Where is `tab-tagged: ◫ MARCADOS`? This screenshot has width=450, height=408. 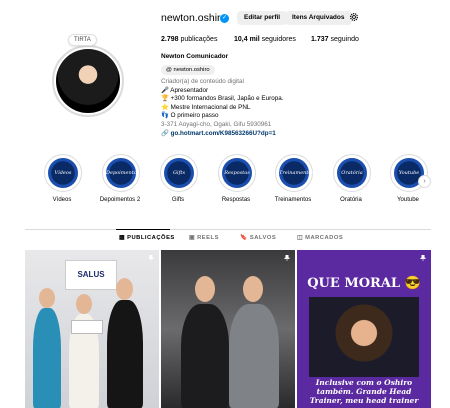 tab-tagged: ◫ MARCADOS is located at coordinates (320, 238).